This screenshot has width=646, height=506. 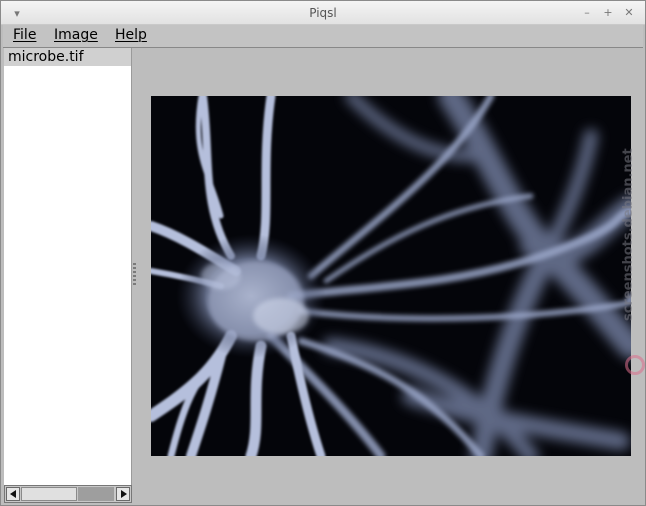 What do you see at coordinates (587, 13) in the screenshot?
I see `minimize-icon: –` at bounding box center [587, 13].